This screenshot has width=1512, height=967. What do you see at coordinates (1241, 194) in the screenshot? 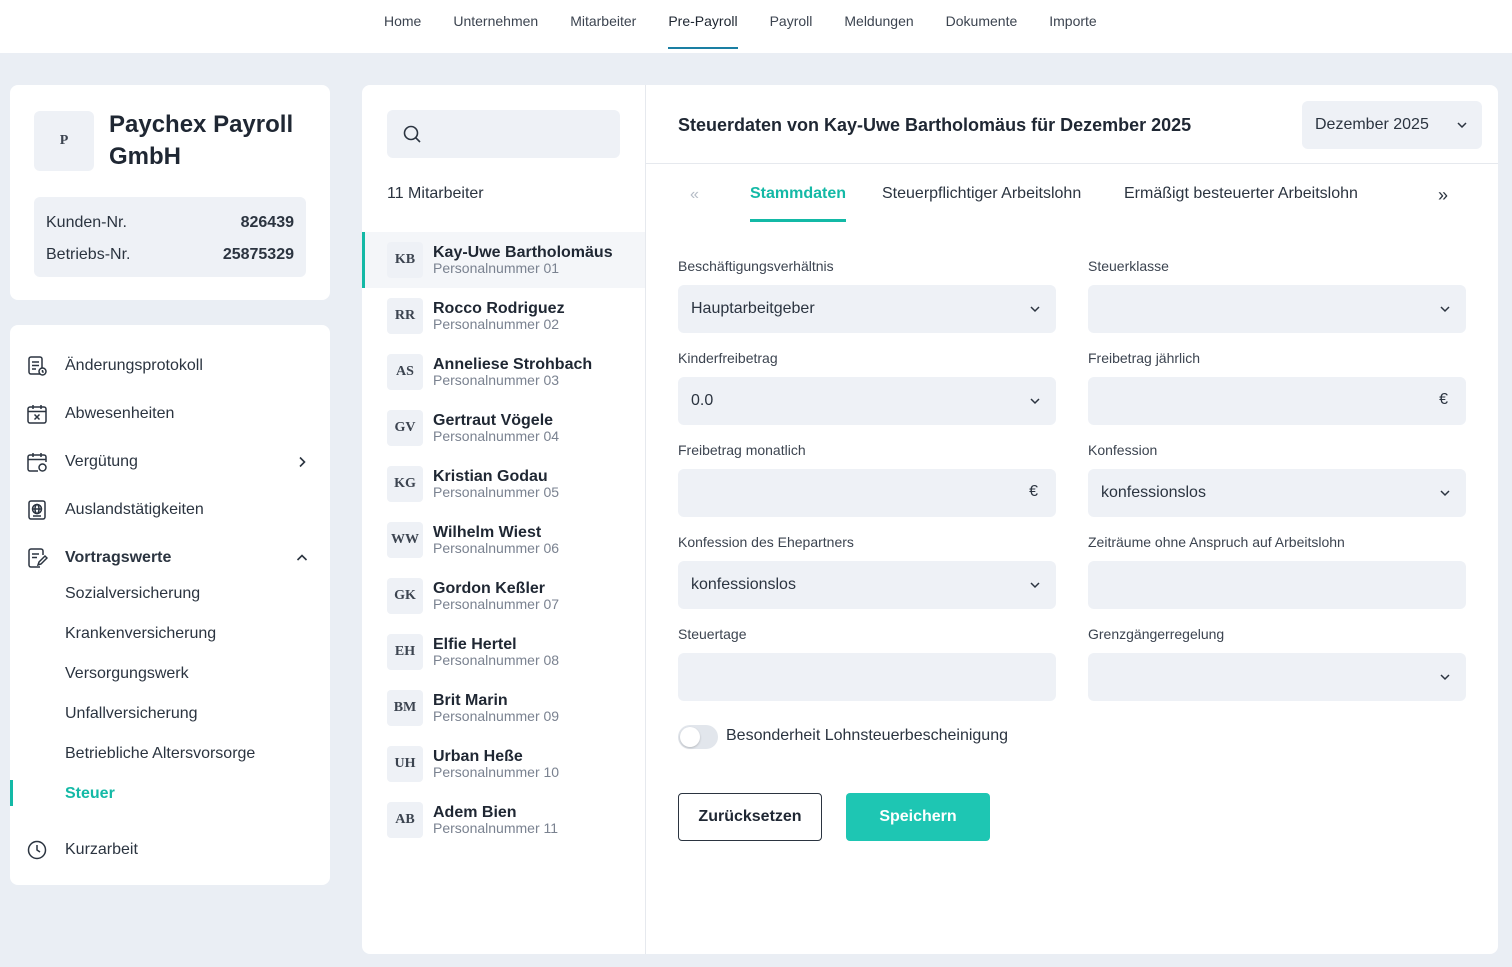
I see `tab-ermaessigt-besteuerter-arbeitslohn: Ermäßigt besteuerter Arbeitslohn` at bounding box center [1241, 194].